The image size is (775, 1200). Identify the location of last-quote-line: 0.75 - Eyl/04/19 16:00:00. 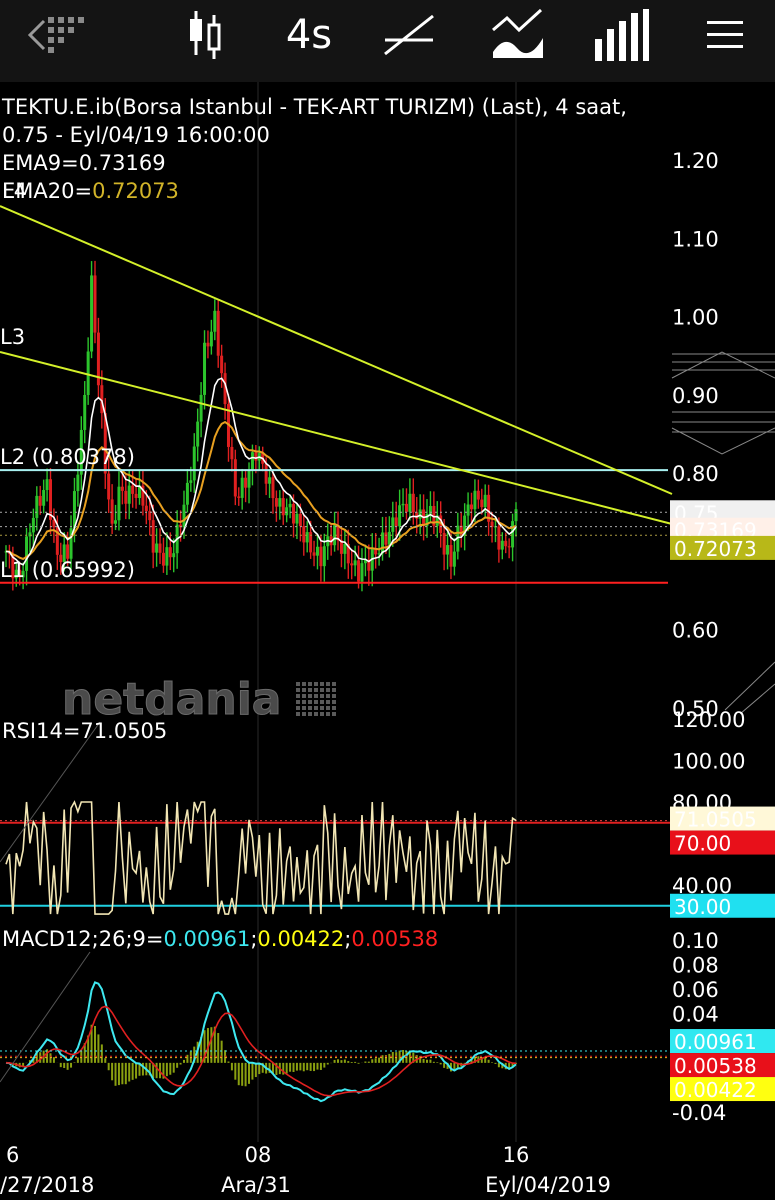
(136, 135).